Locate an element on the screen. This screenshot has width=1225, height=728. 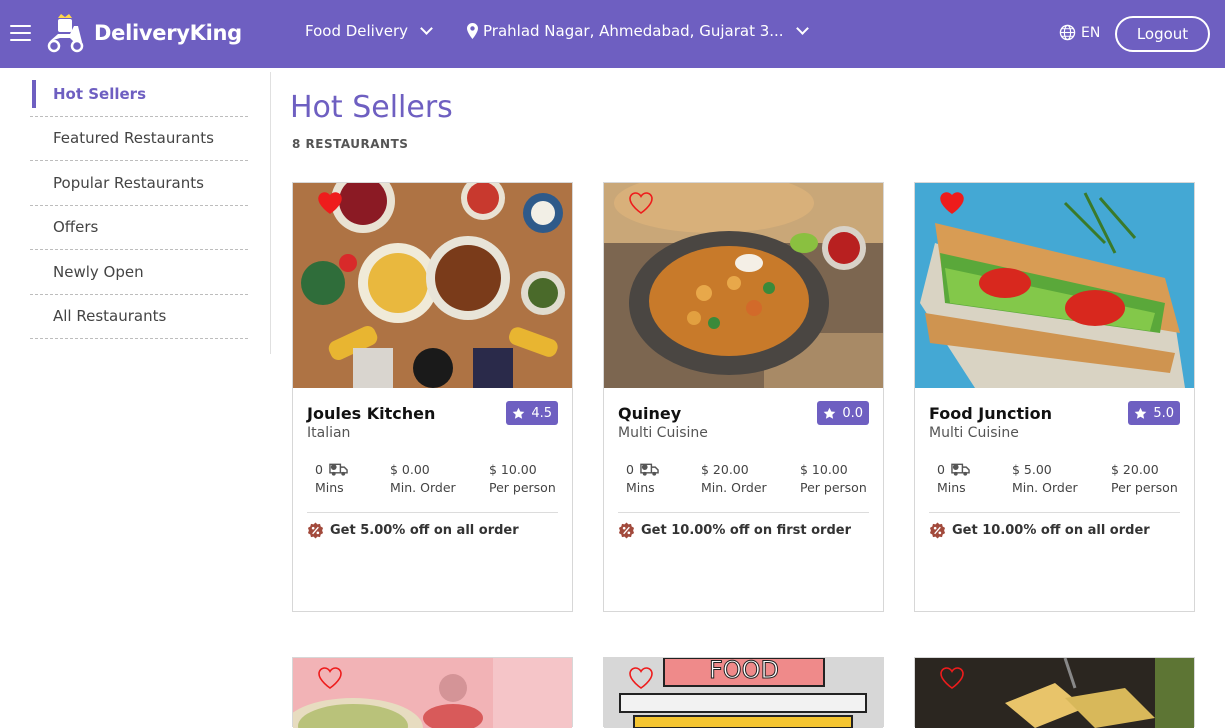
scooter-logo-icon is located at coordinates (65, 33).